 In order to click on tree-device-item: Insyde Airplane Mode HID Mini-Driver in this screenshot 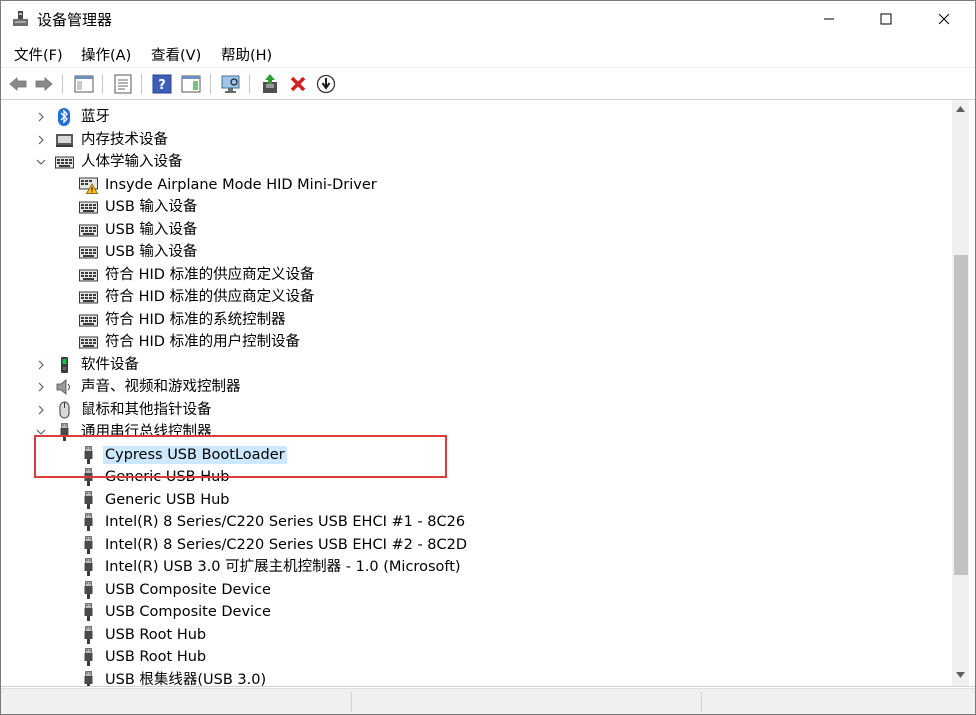, I will do `click(476, 185)`.